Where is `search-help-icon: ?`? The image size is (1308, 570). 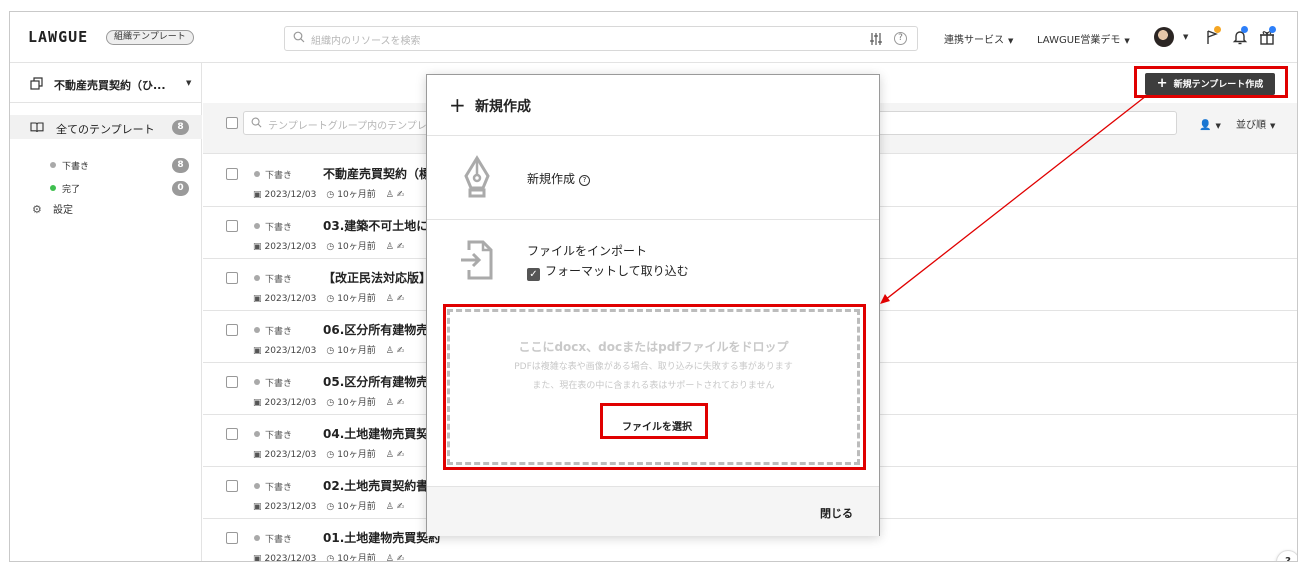 search-help-icon: ? is located at coordinates (900, 38).